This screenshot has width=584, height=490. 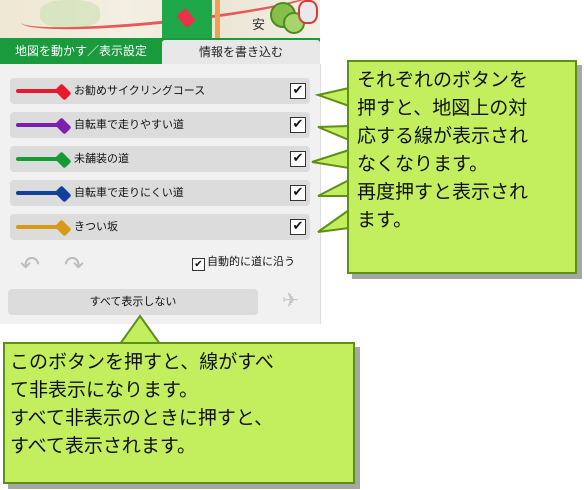 I want to click on callout-line: 再度押すと表示され, so click(x=443, y=192).